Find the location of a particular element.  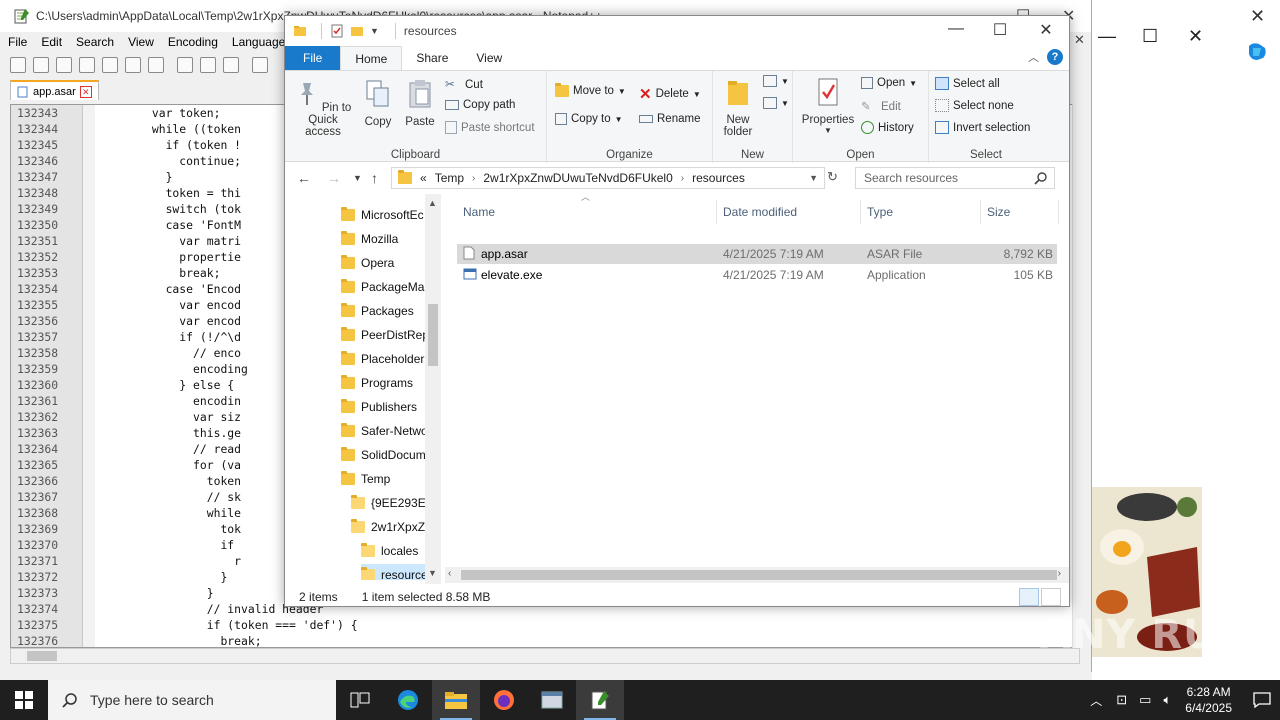

explorer-maximize-icon: ☐ is located at coordinates (1000, 30).